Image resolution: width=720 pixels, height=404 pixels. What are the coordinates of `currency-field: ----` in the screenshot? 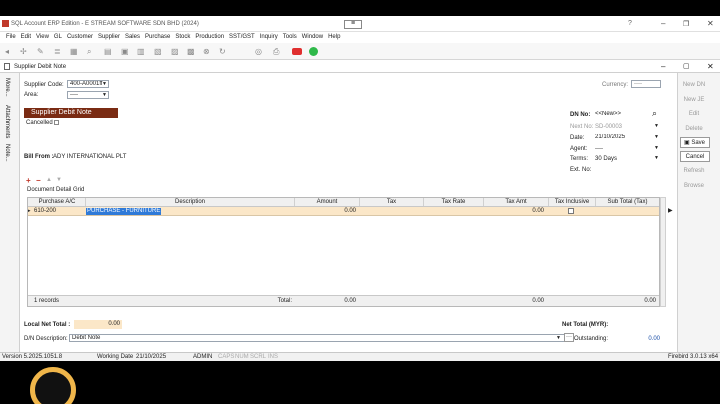 It's located at (646, 84).